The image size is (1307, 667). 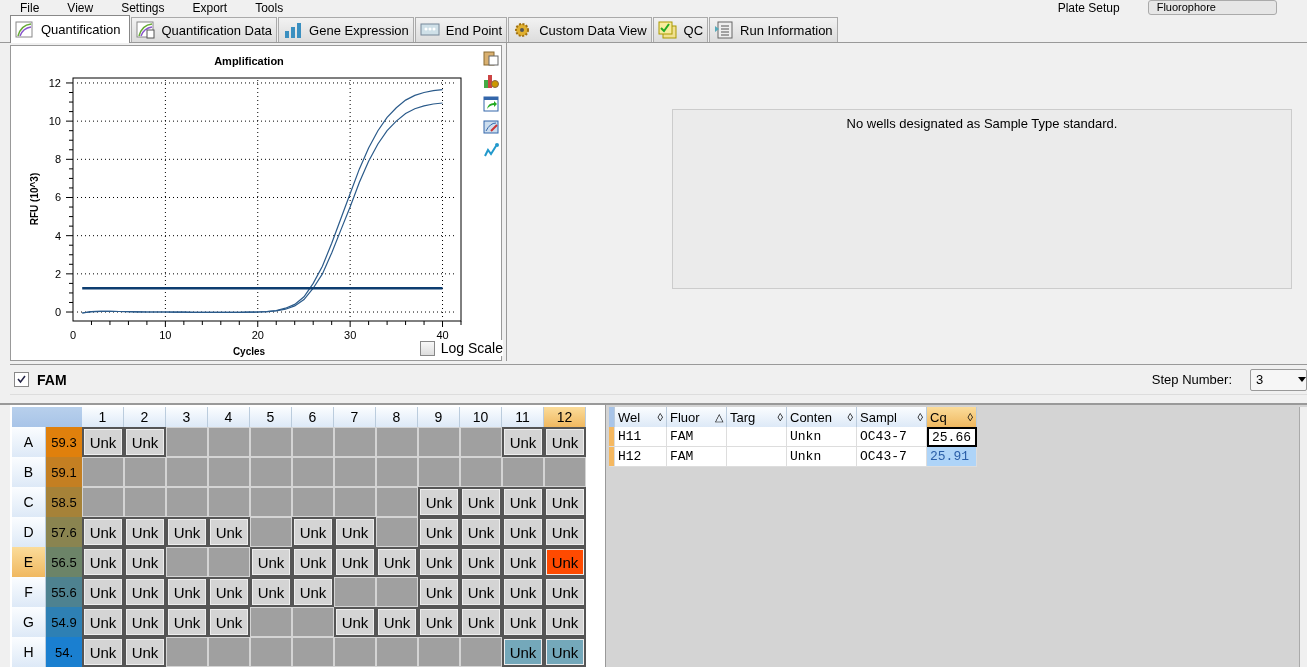 What do you see at coordinates (64, 592) in the screenshot?
I see `temperature-cell: 55.6` at bounding box center [64, 592].